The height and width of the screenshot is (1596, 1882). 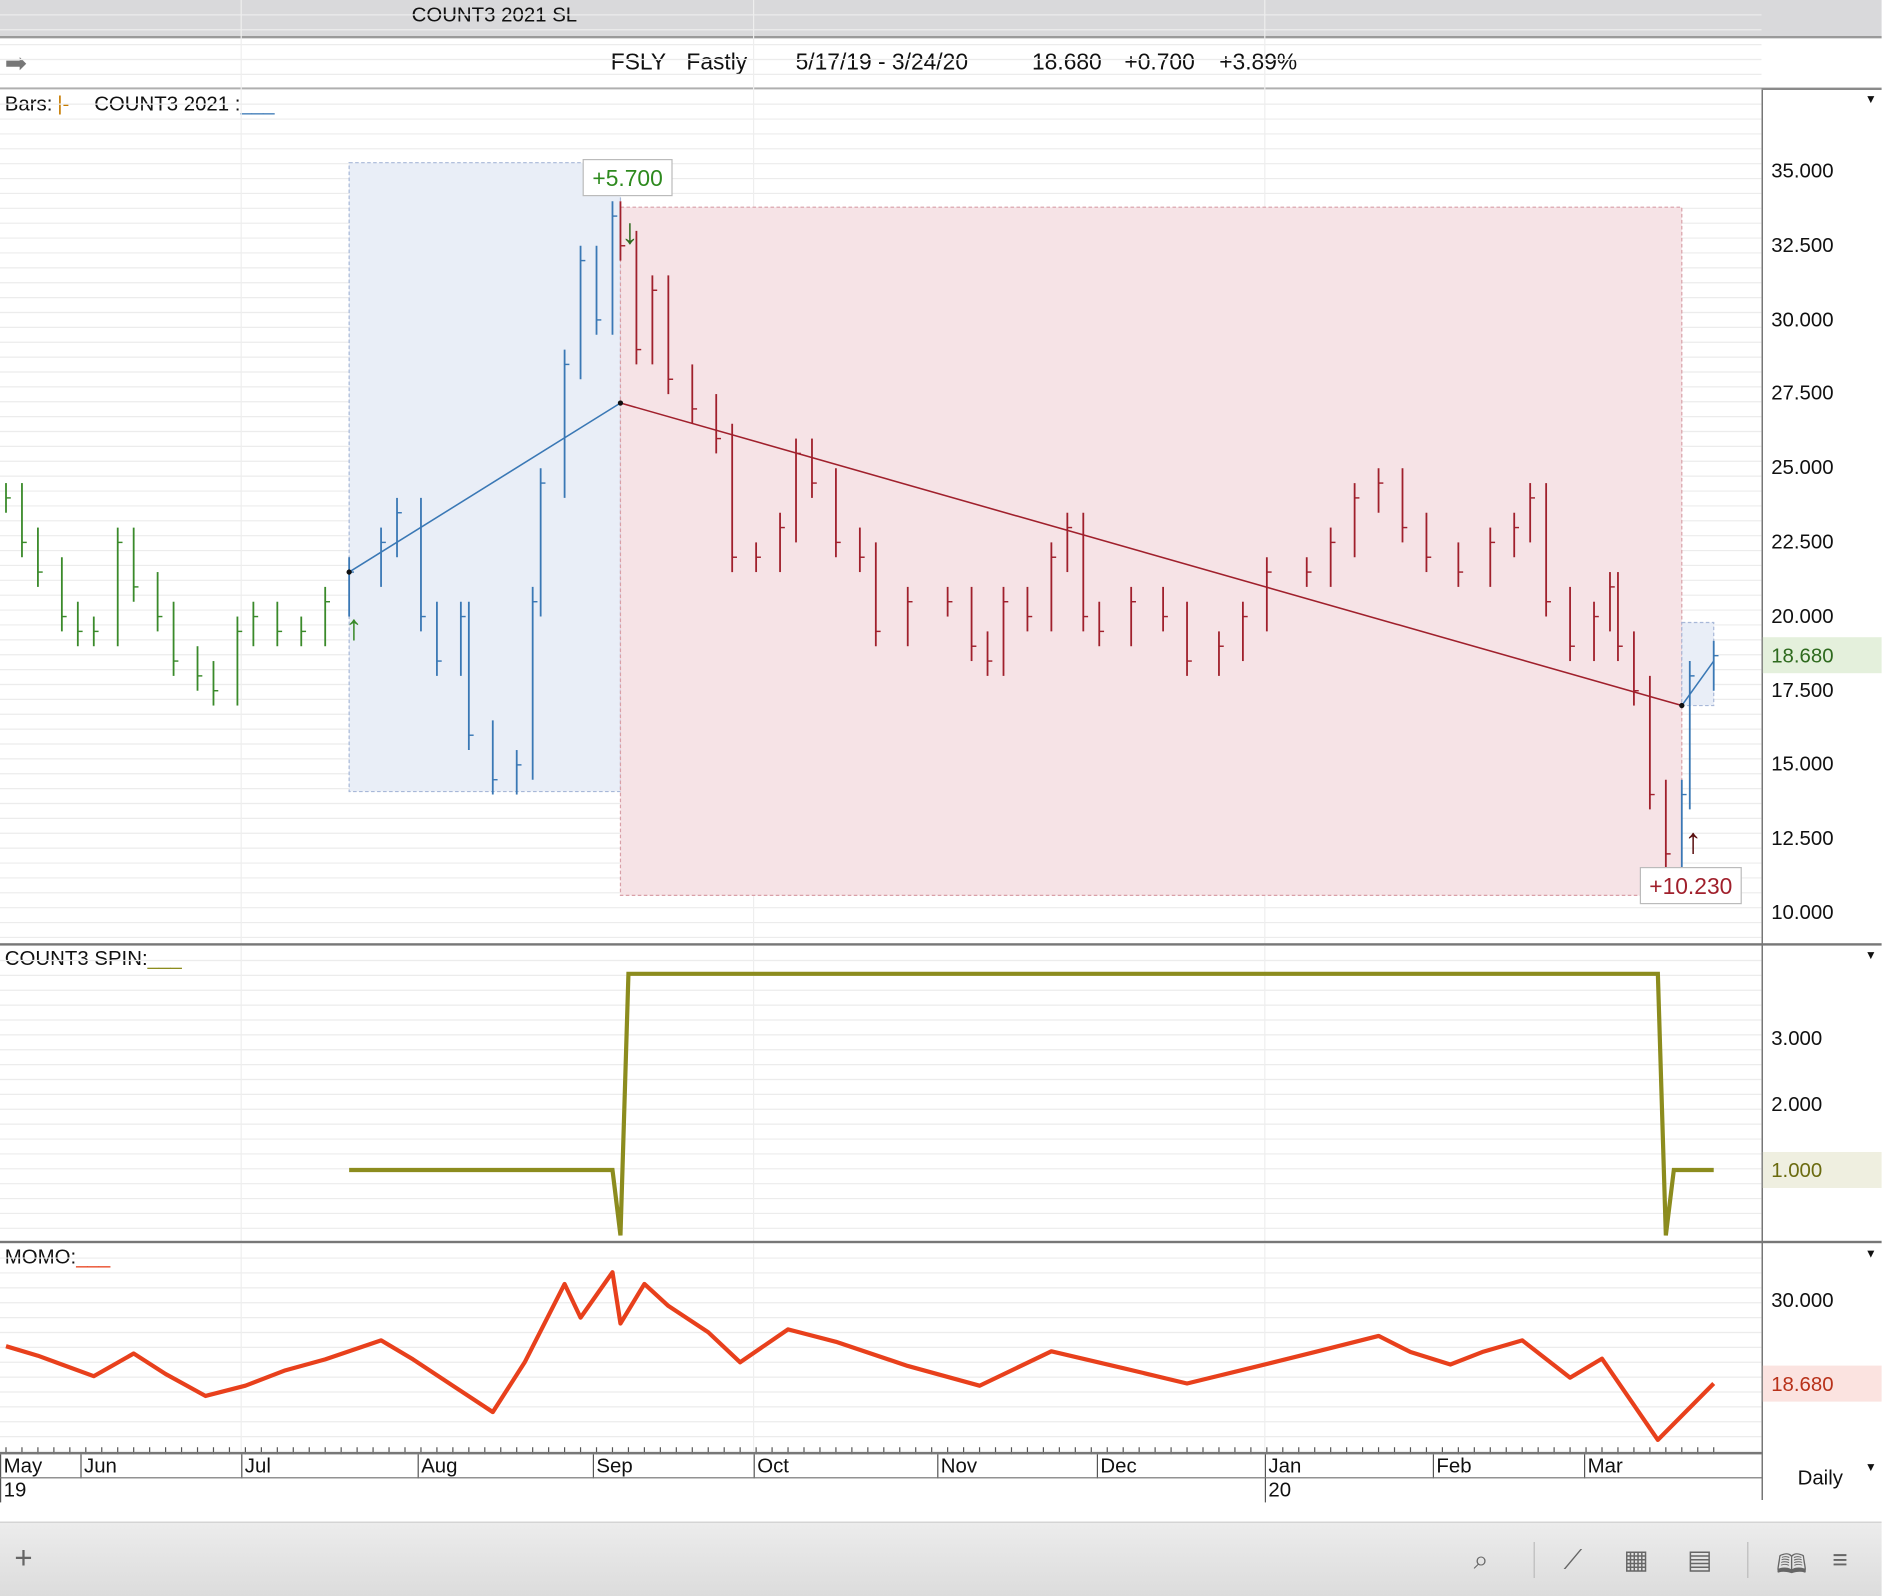 What do you see at coordinates (1797, 1104) in the screenshot?
I see `spin-tick: 2.000` at bounding box center [1797, 1104].